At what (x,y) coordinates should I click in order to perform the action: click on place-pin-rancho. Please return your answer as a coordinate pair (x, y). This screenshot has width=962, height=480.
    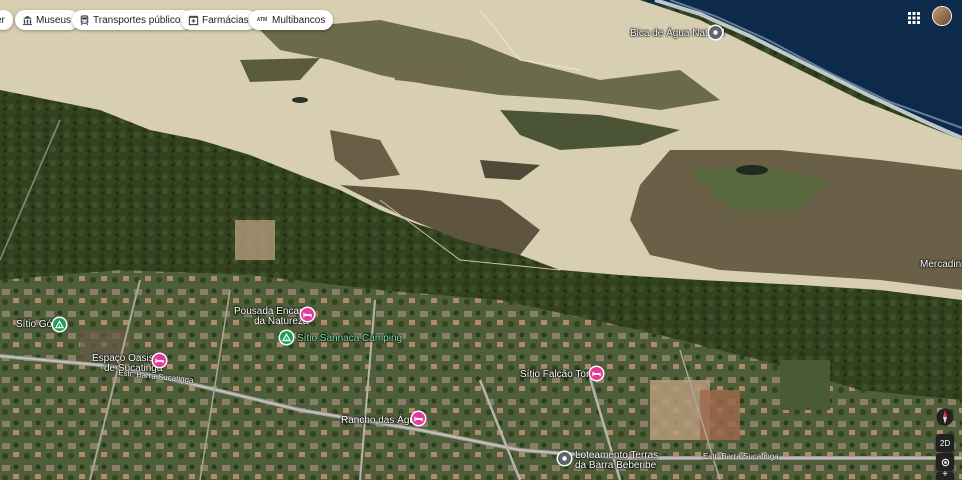
    Looking at the image, I should click on (418, 418).